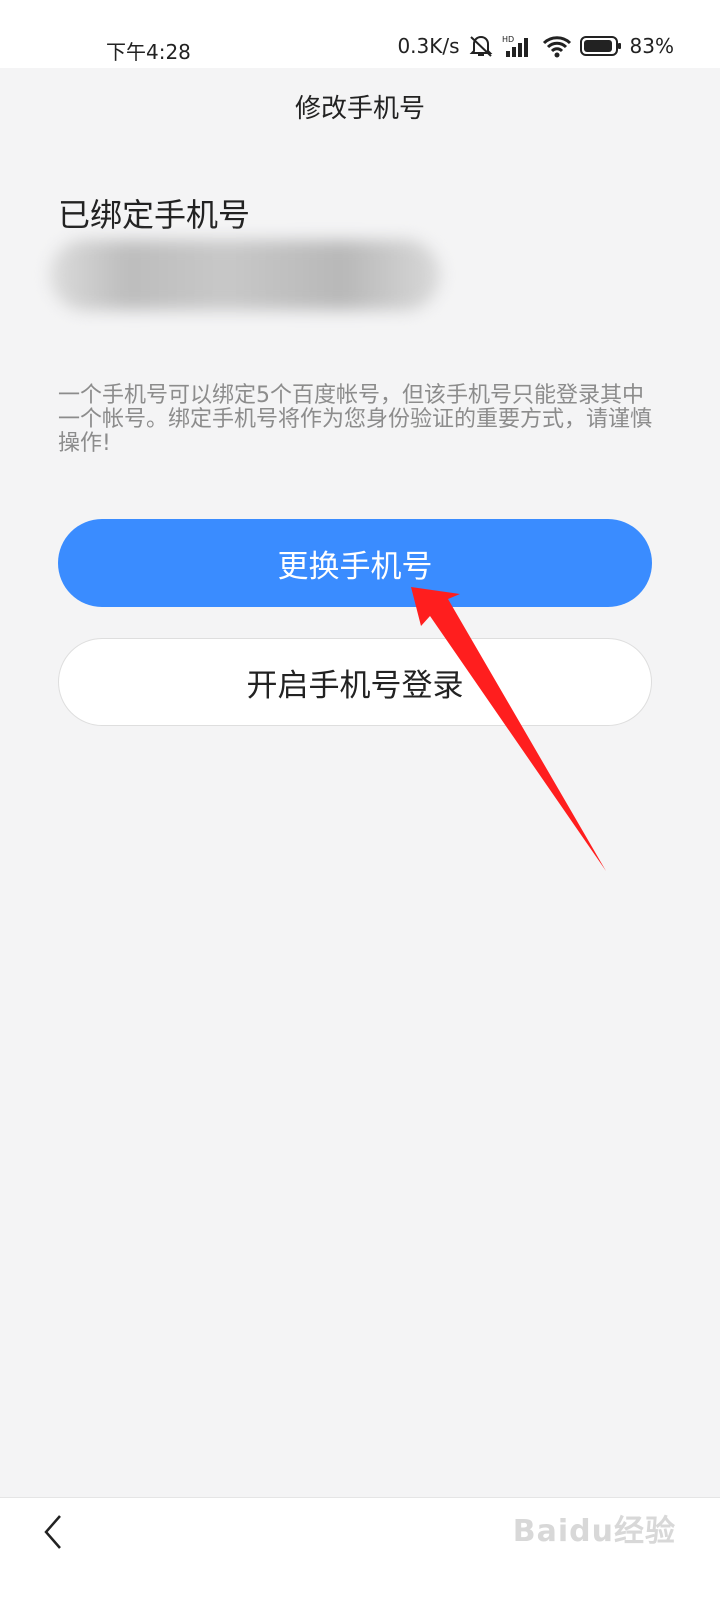  I want to click on bound-phone-number-redacted, so click(245, 275).